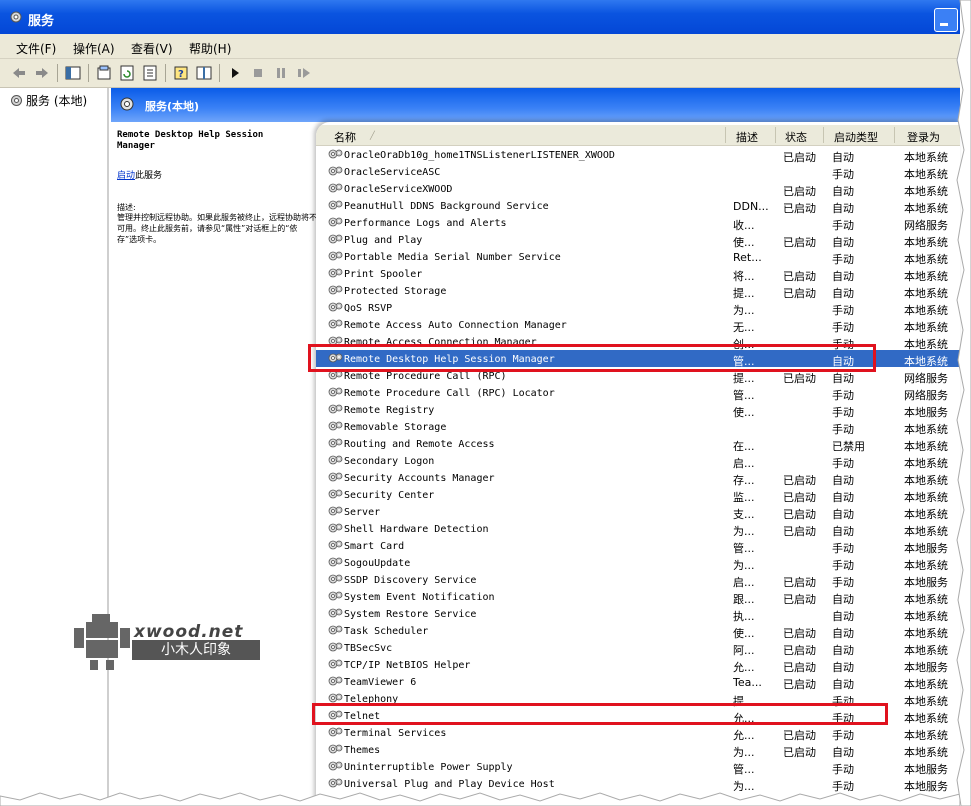  What do you see at coordinates (41, 21) in the screenshot?
I see `window-title: 服务` at bounding box center [41, 21].